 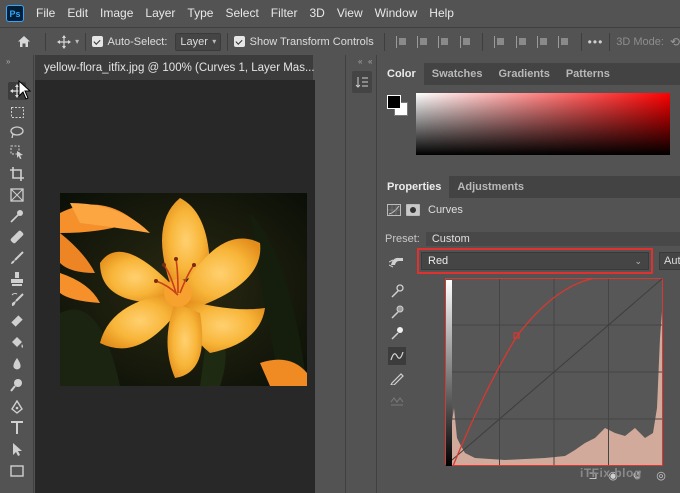 What do you see at coordinates (241, 13) in the screenshot?
I see `menu-select: Select` at bounding box center [241, 13].